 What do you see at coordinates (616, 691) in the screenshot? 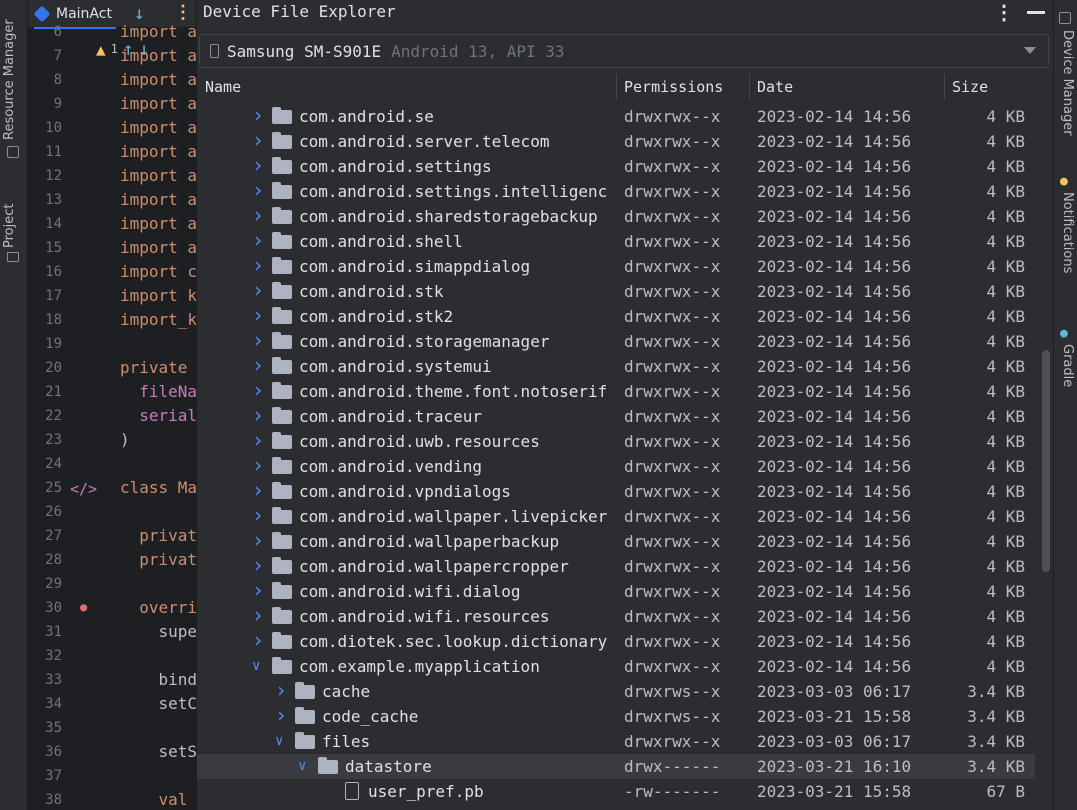
I see `folder-row: › cache drwxrws--x 2023-03-03 06:17 3.4 KB` at bounding box center [616, 691].